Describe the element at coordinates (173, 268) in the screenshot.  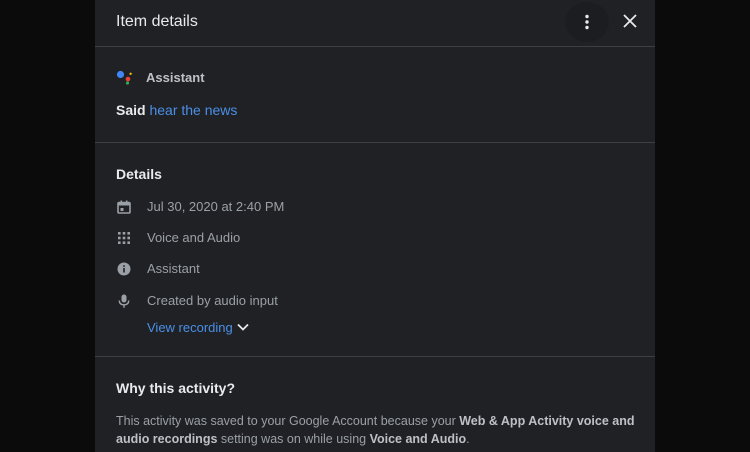
I see `detail-source: Assistant` at that location.